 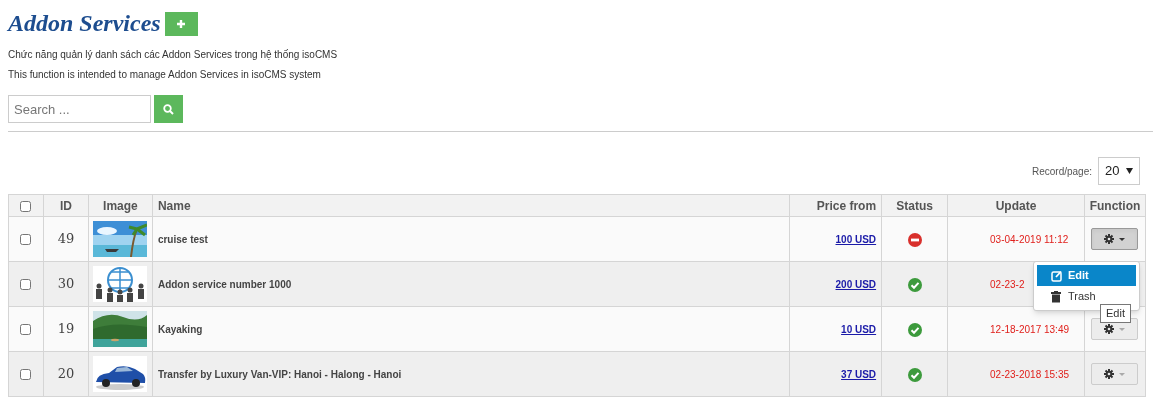 What do you see at coordinates (224, 284) in the screenshot?
I see `name-text: Addon service number 1000` at bounding box center [224, 284].